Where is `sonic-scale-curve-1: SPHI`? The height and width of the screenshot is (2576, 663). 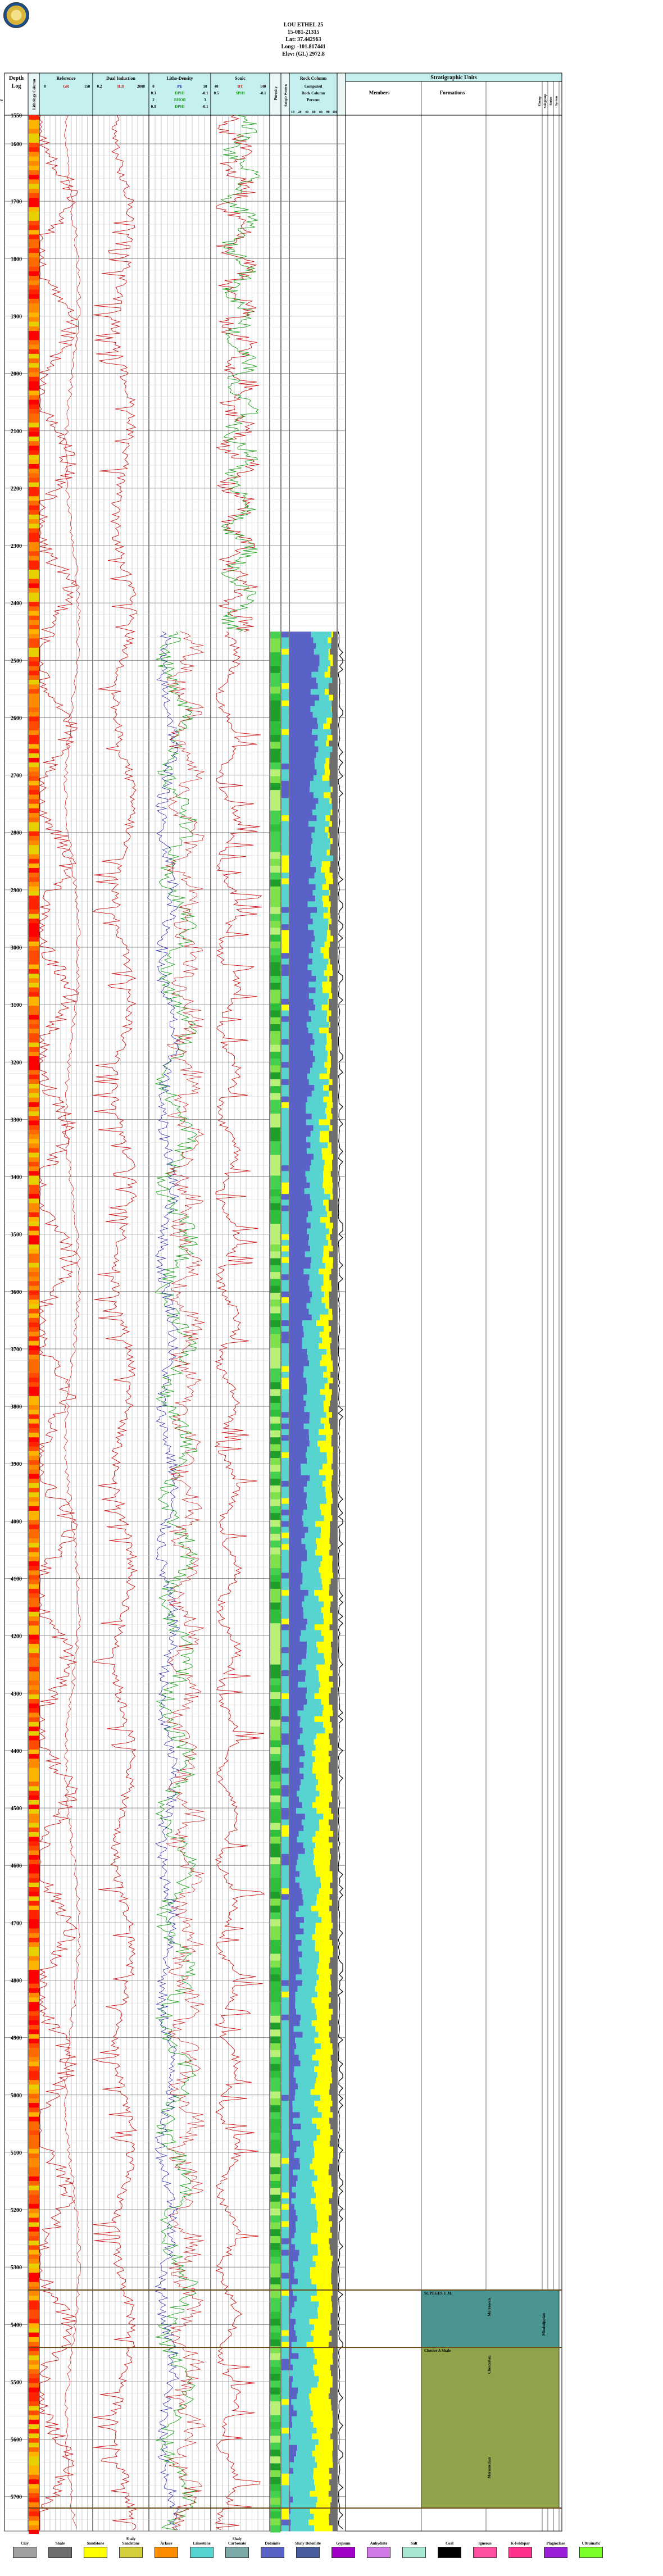 sonic-scale-curve-1: SPHI is located at coordinates (240, 94).